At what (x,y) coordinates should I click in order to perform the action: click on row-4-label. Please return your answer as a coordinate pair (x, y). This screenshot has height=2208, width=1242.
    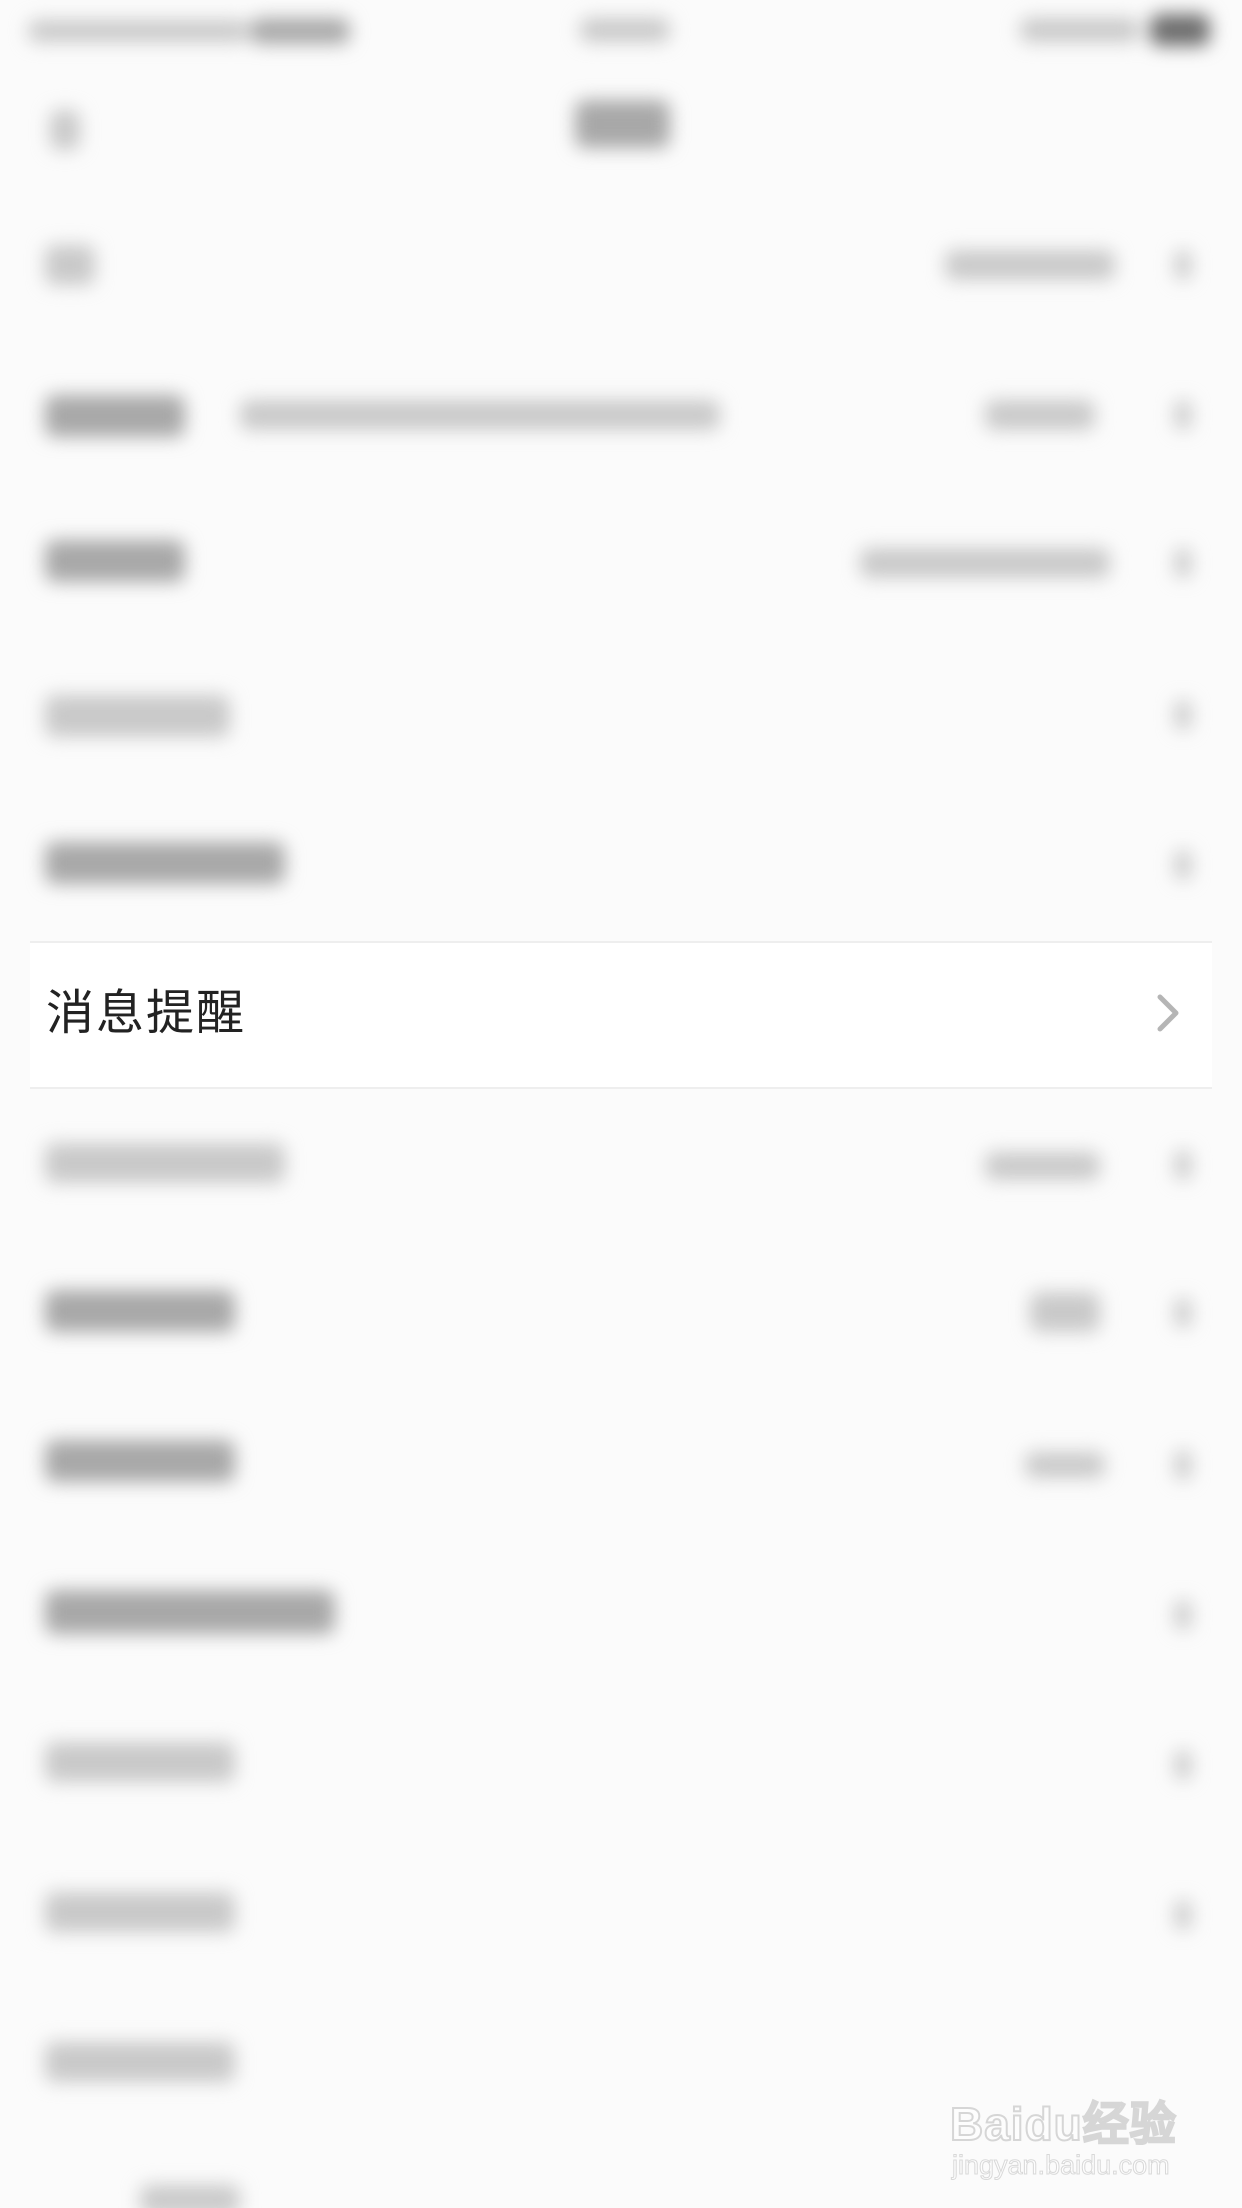
    Looking at the image, I should click on (137, 716).